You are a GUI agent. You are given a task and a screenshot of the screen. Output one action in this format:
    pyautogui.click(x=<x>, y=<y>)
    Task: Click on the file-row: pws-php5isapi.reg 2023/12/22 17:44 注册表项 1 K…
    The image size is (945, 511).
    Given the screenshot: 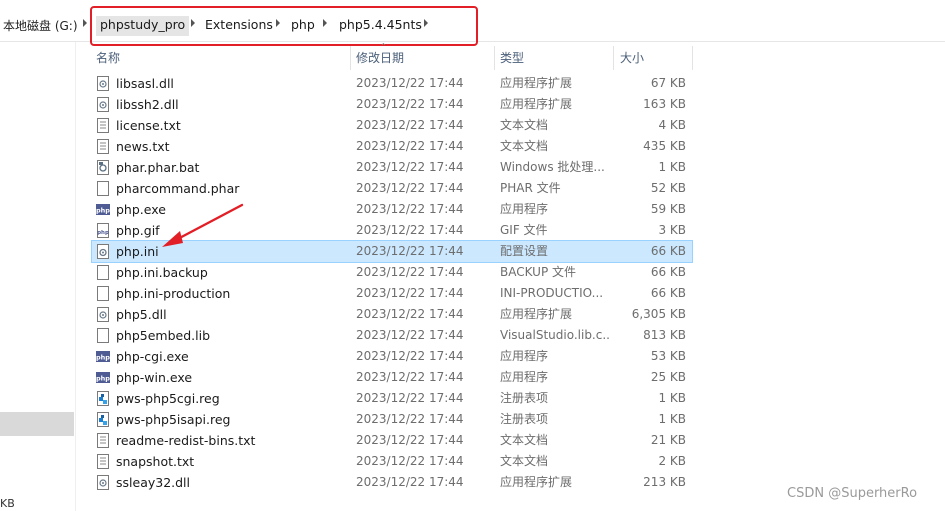 What is the action you would take?
    pyautogui.click(x=392, y=419)
    